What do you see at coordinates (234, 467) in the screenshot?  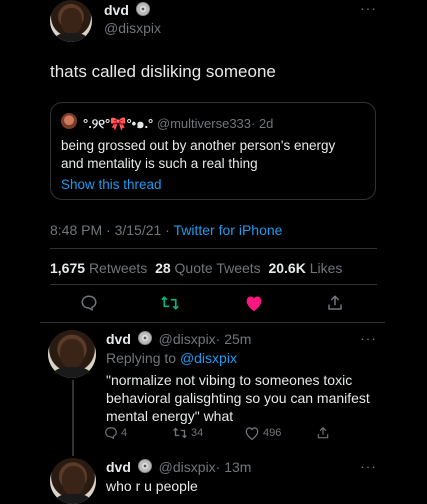 I see `reply-time: · 13m` at bounding box center [234, 467].